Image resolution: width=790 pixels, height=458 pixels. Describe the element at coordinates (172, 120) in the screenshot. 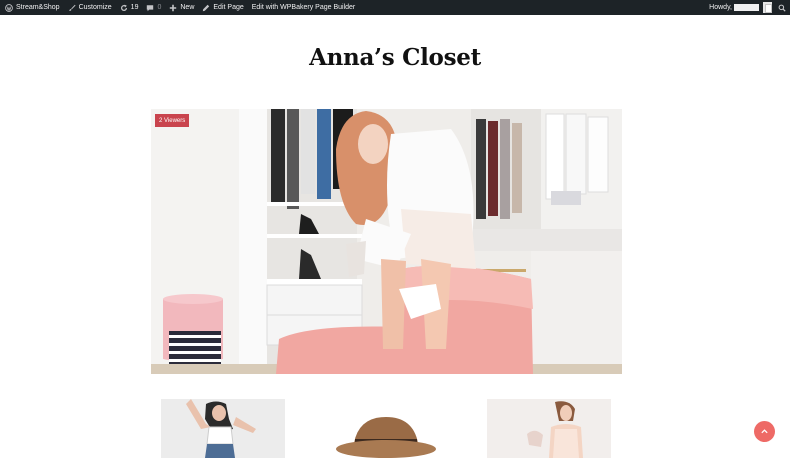

I see `viewers-badge: 2 Viewers` at that location.